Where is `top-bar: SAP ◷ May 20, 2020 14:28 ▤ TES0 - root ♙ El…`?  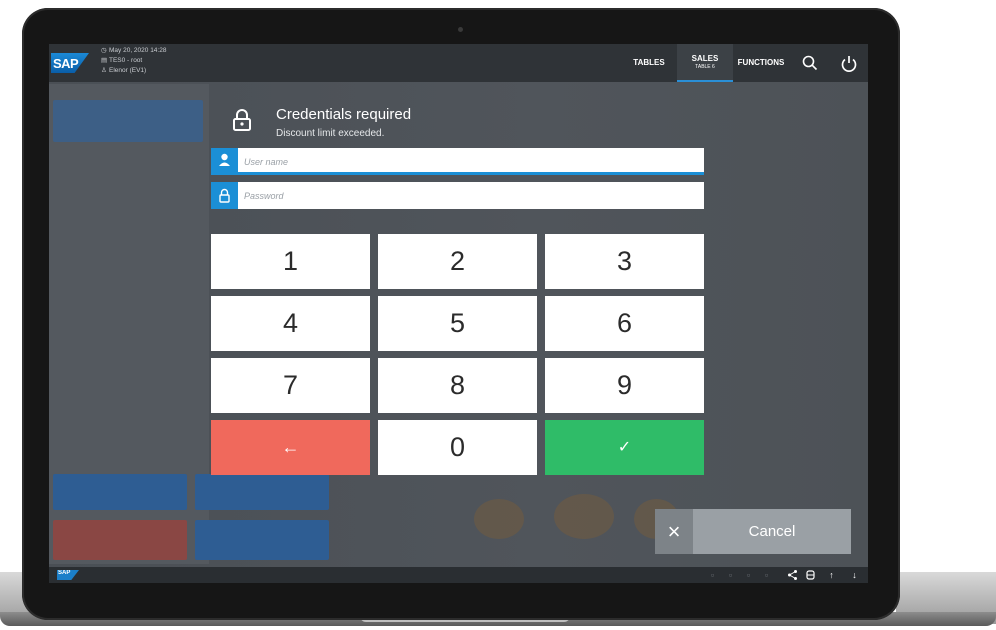 top-bar: SAP ◷ May 20, 2020 14:28 ▤ TES0 - root ♙ El… is located at coordinates (458, 63).